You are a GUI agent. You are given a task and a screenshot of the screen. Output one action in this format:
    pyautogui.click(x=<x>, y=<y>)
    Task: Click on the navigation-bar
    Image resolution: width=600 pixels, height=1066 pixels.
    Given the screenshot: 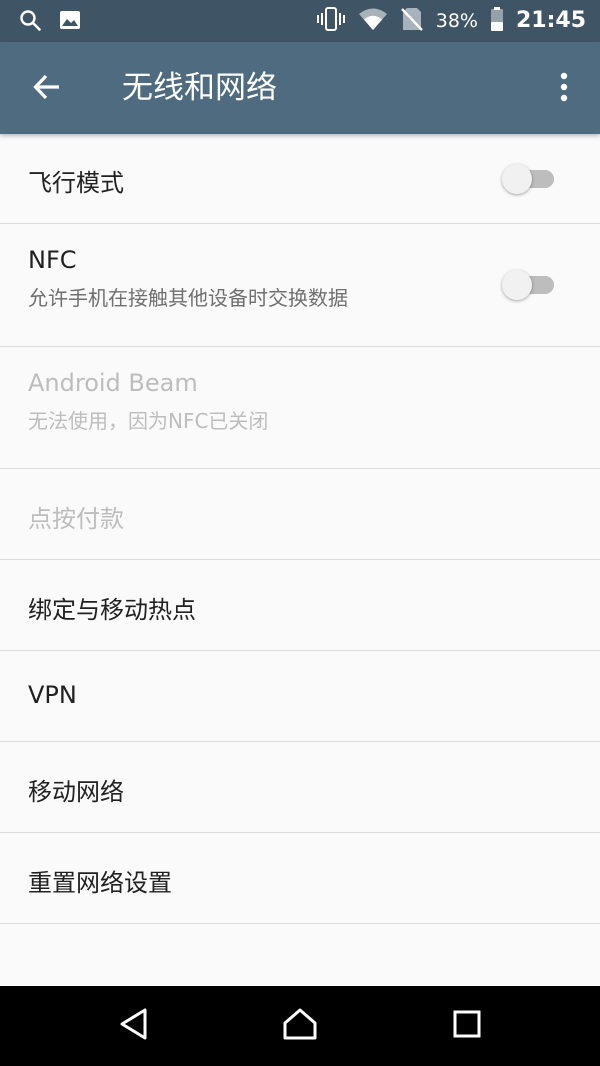 What is the action you would take?
    pyautogui.click(x=300, y=1026)
    